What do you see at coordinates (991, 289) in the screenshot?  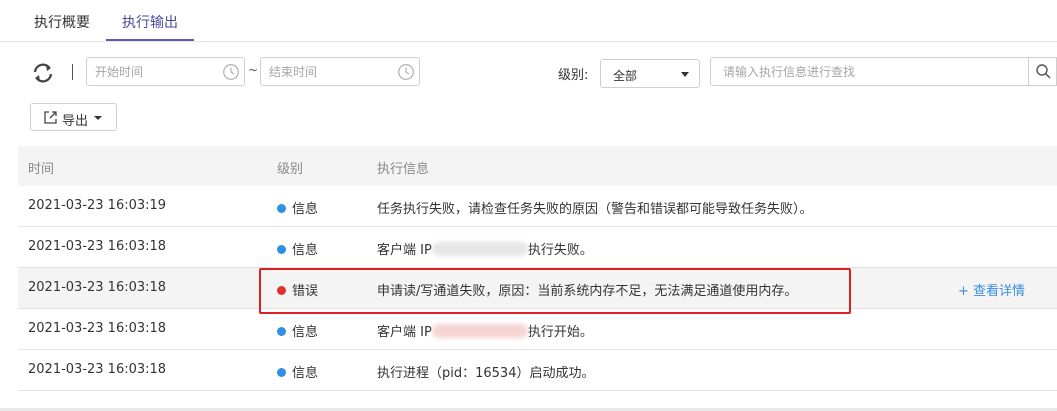 I see `view-details-link: + 查看详情` at bounding box center [991, 289].